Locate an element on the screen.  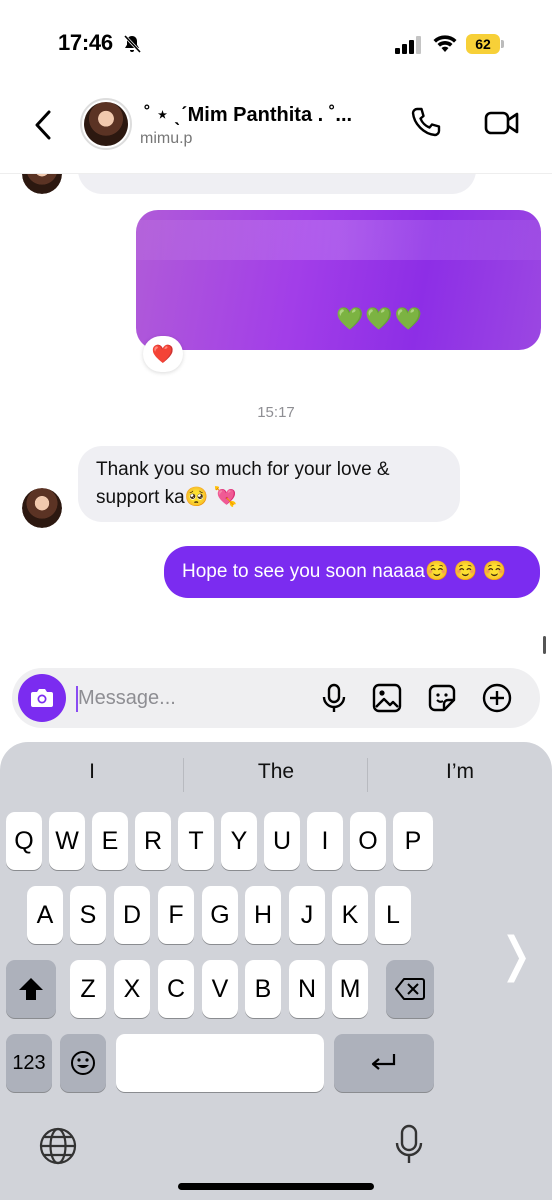
contact-username: mimu.p is located at coordinates (166, 139).